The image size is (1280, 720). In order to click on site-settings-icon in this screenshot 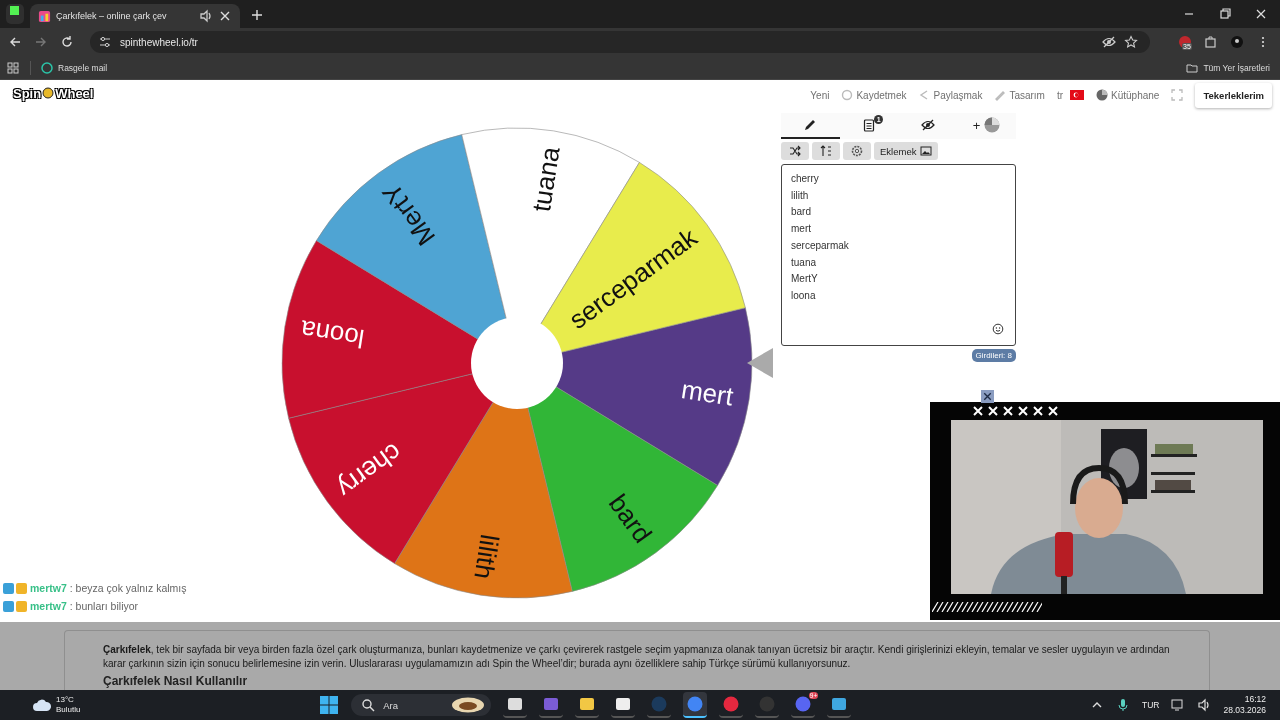, I will do `click(105, 42)`.